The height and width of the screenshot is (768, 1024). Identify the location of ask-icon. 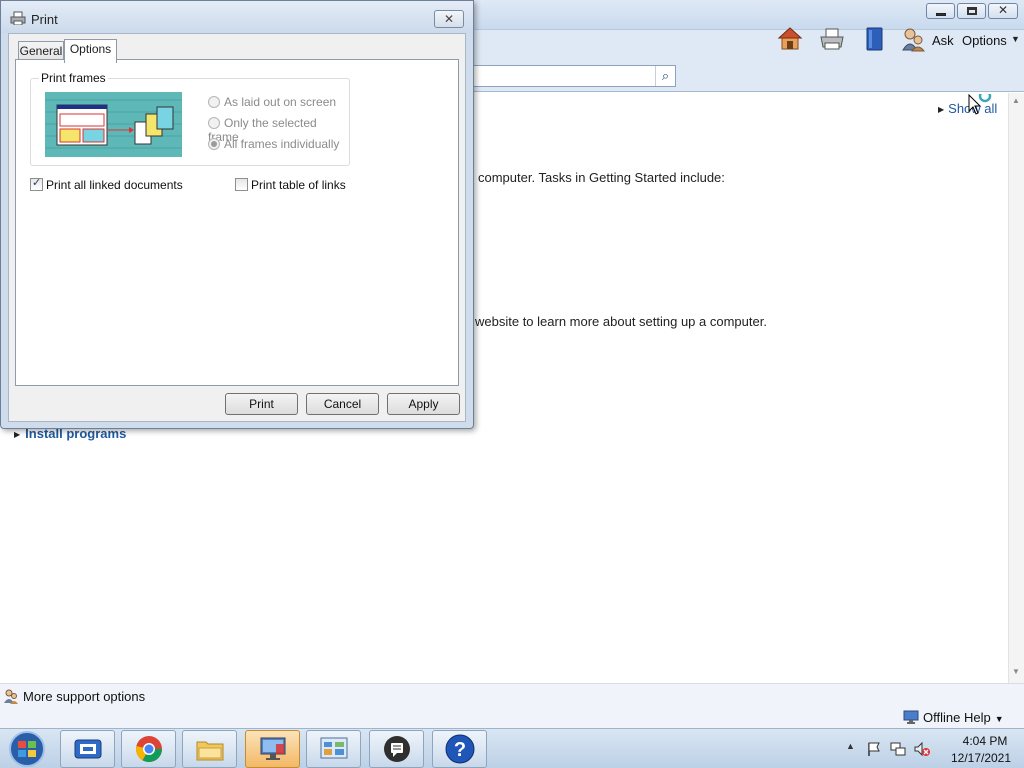
(913, 39).